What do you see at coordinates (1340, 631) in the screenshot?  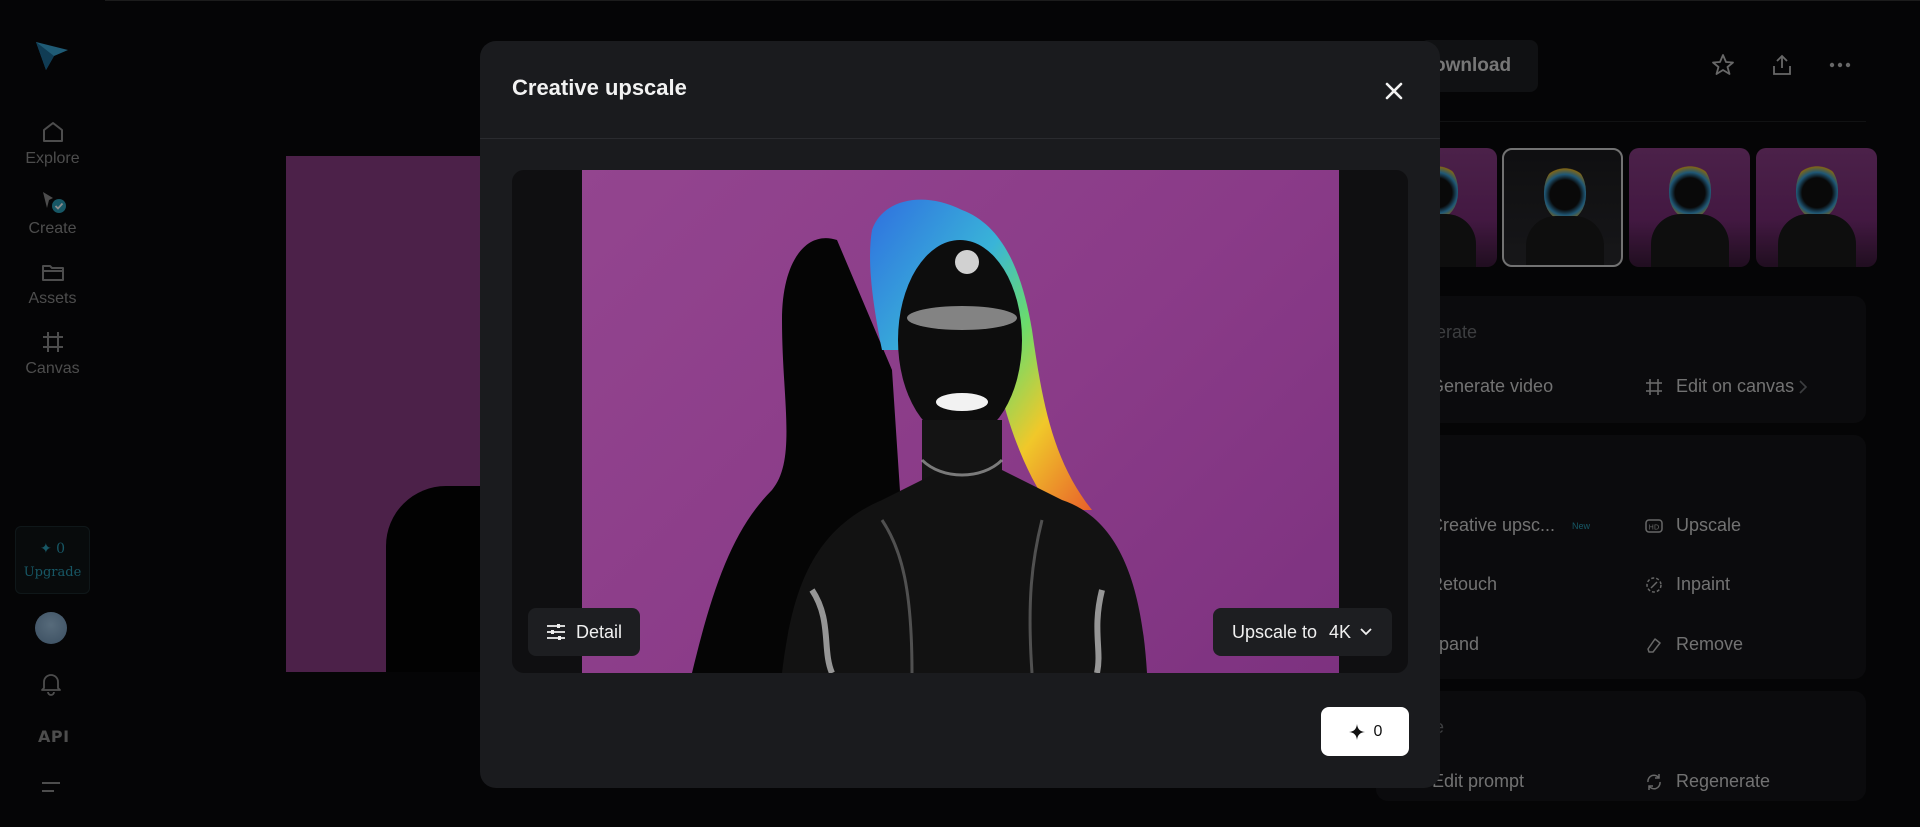 I see `upscale-value: 4K` at bounding box center [1340, 631].